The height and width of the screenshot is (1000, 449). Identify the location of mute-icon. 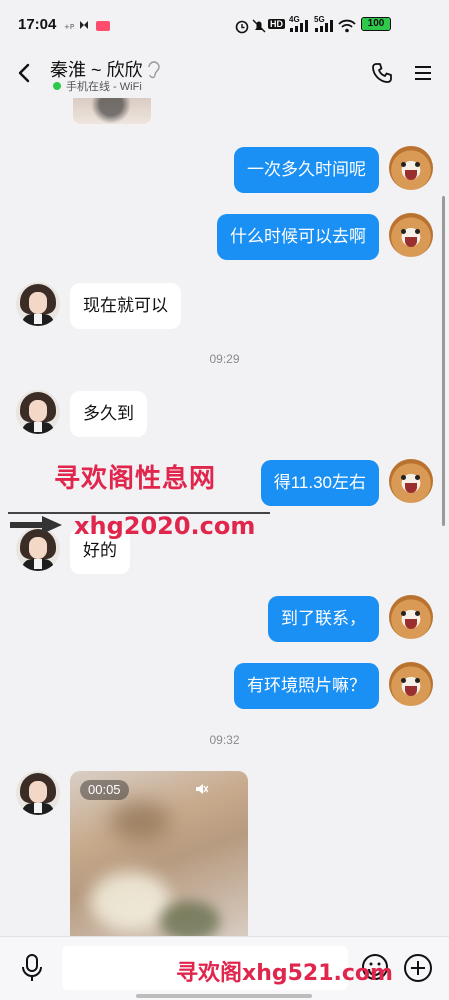
(202, 789).